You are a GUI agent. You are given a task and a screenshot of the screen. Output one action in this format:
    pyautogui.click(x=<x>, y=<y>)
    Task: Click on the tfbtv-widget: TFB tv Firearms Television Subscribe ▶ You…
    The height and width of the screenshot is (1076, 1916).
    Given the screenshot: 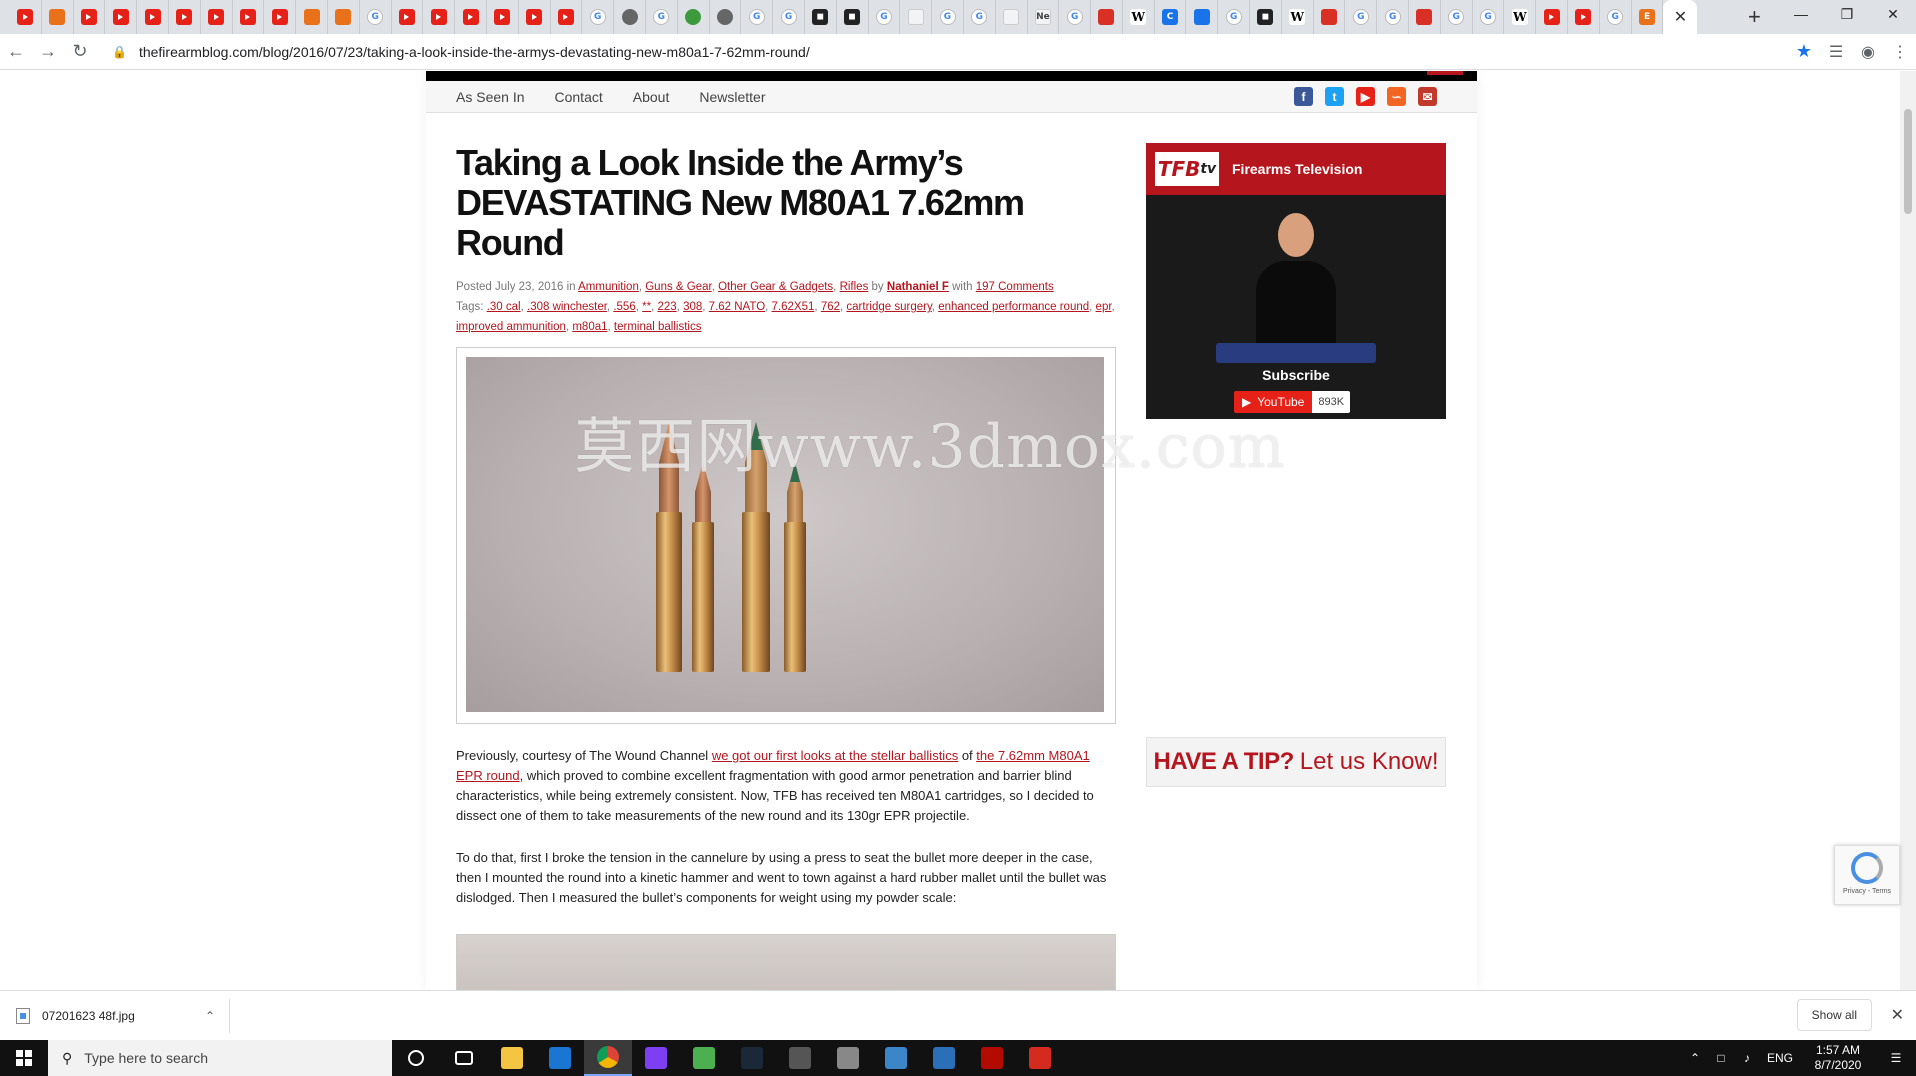 What is the action you would take?
    pyautogui.click(x=1296, y=281)
    